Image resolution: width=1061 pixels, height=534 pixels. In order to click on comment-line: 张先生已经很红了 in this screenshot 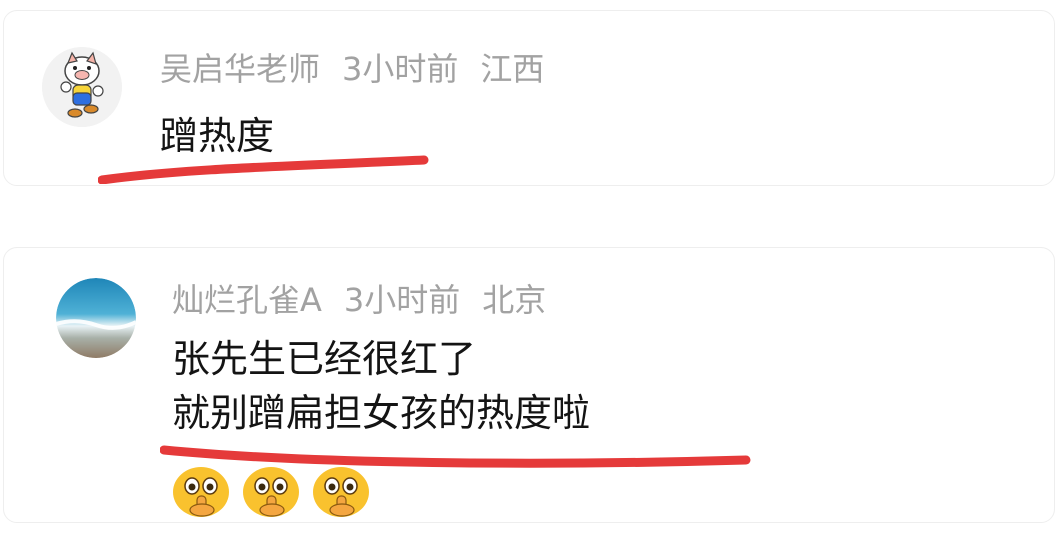, I will do `click(324, 359)`.